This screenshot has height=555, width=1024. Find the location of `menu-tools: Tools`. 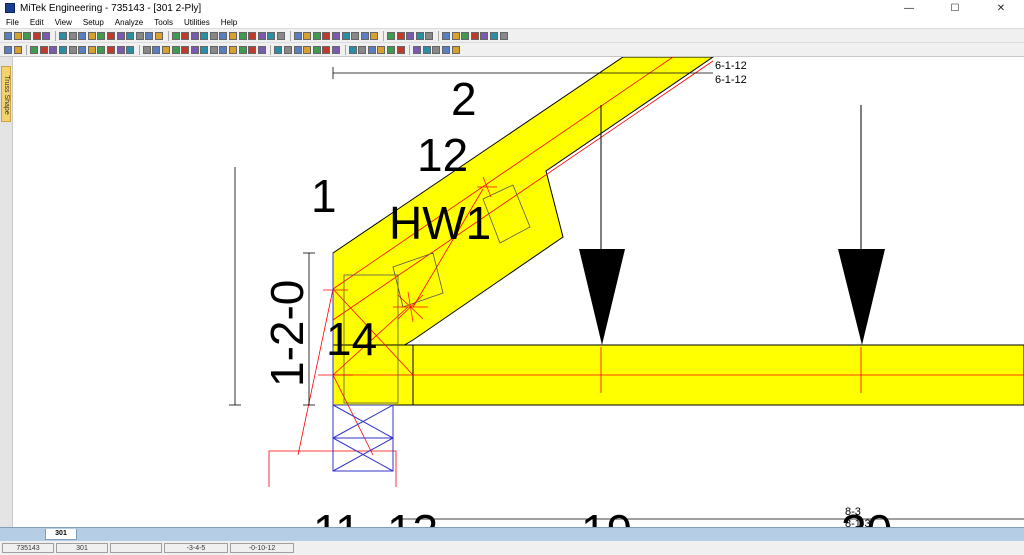

menu-tools: Tools is located at coordinates (163, 22).